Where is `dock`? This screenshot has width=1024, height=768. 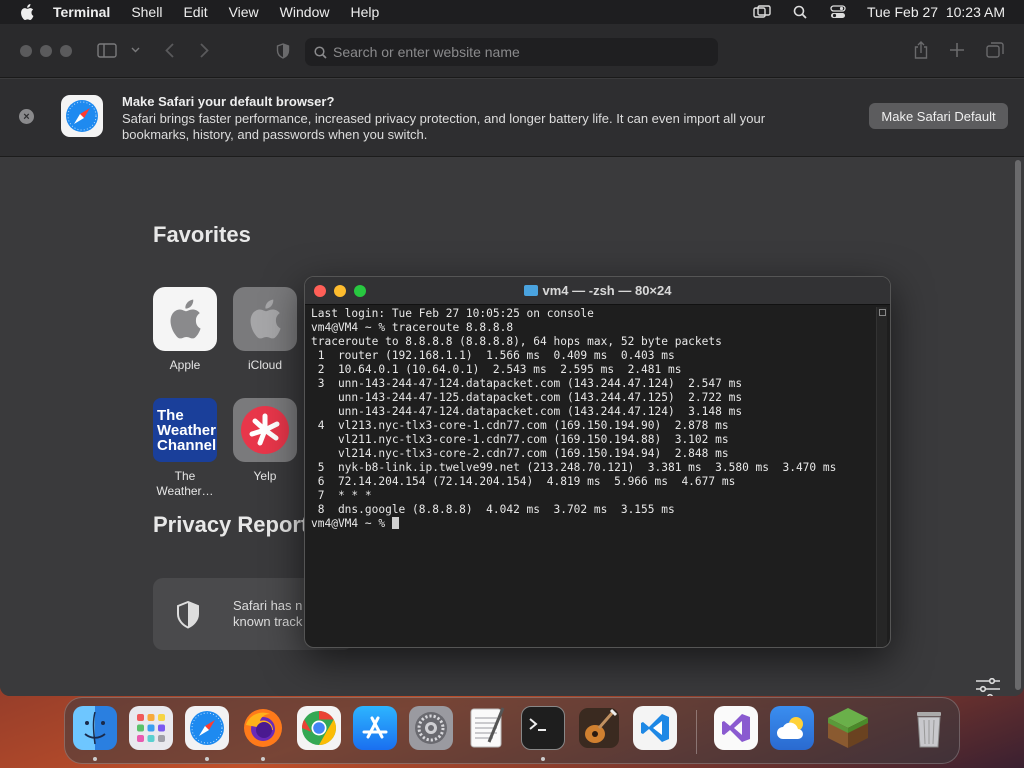 dock is located at coordinates (512, 730).